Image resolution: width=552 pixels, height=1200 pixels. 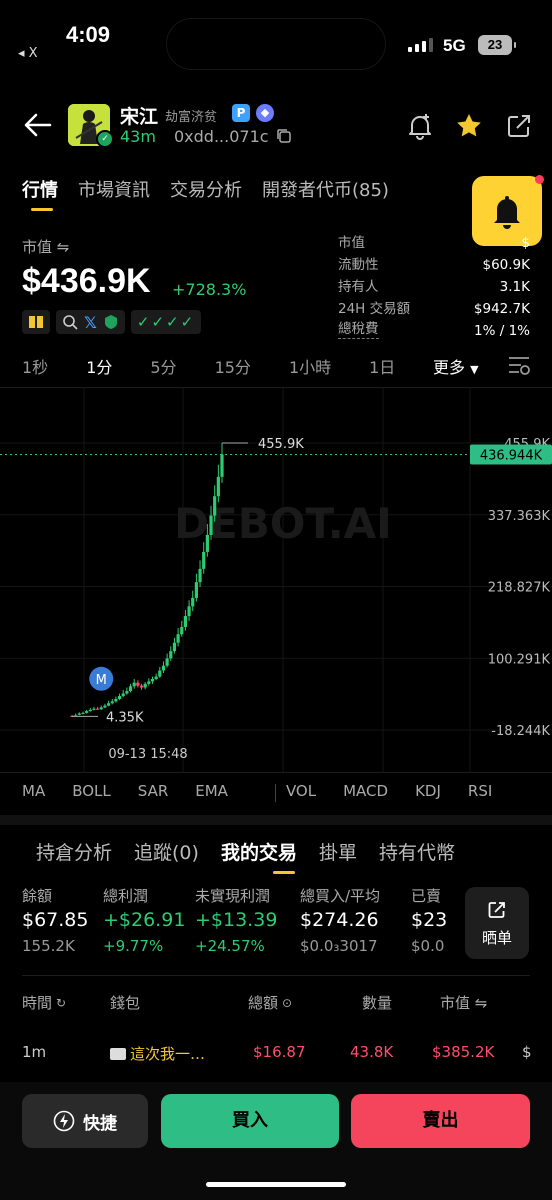 I want to click on timeframe-1m: 1分, so click(x=99, y=366).